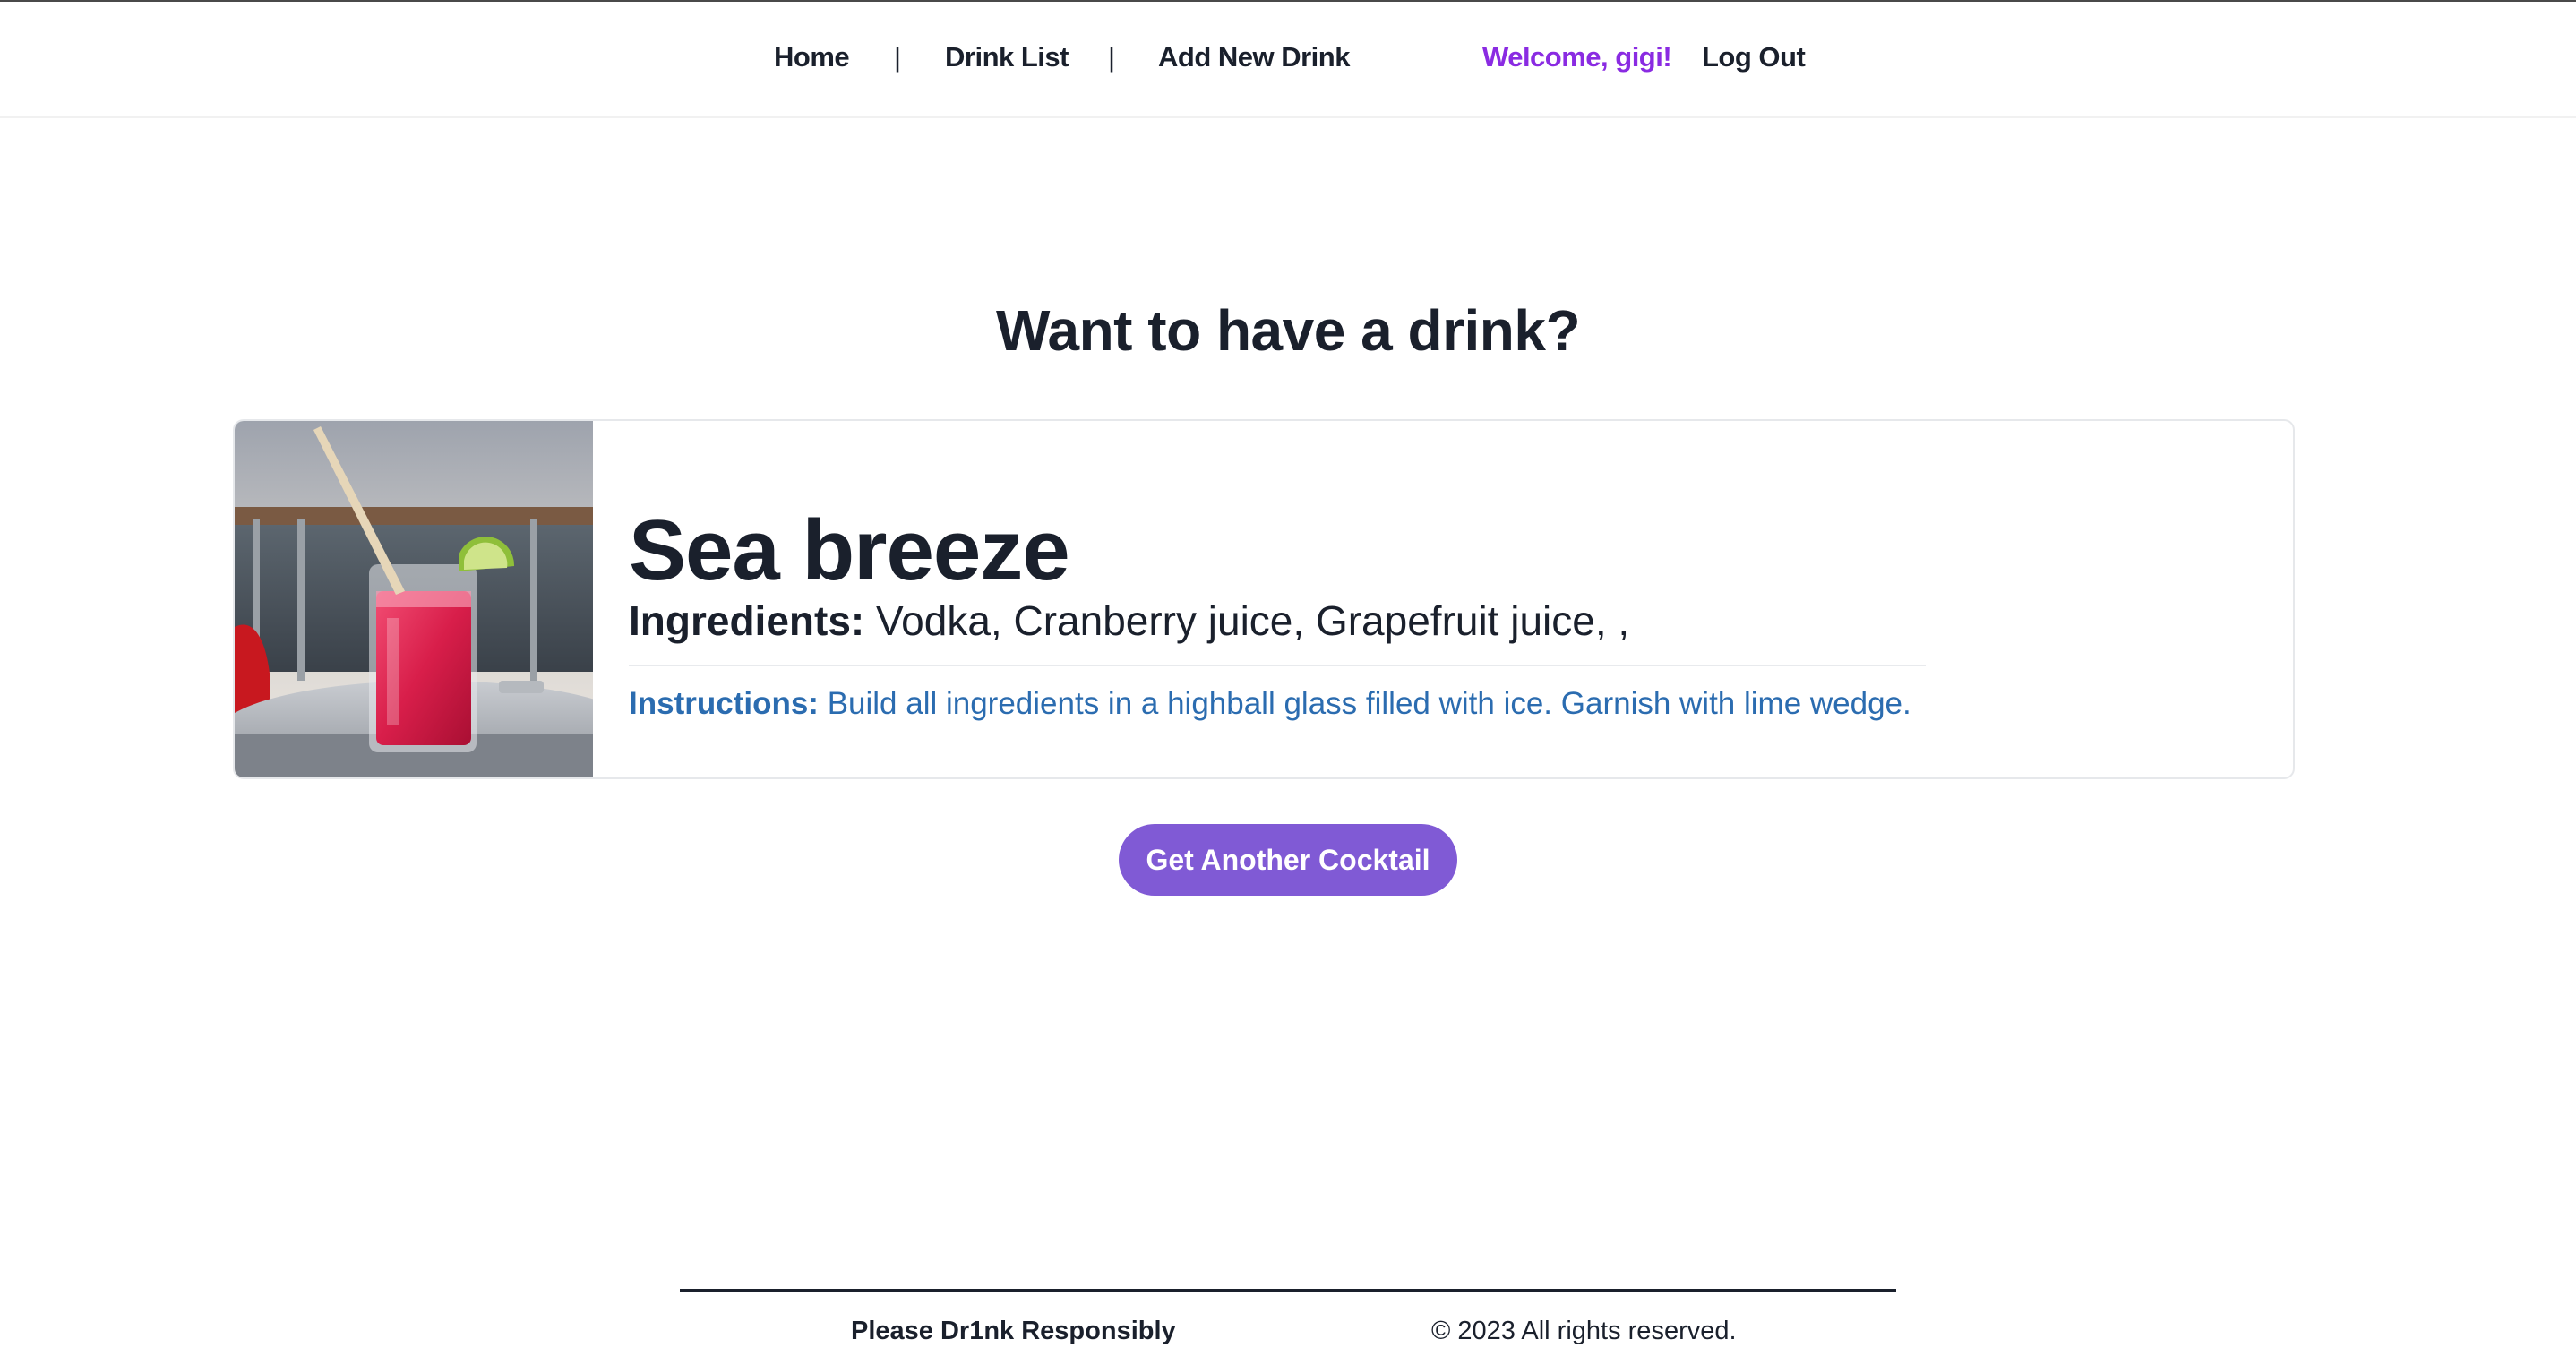 Image resolution: width=2576 pixels, height=1365 pixels. Describe the element at coordinates (1754, 57) in the screenshot. I see `nav-logout-link: Log Out` at that location.